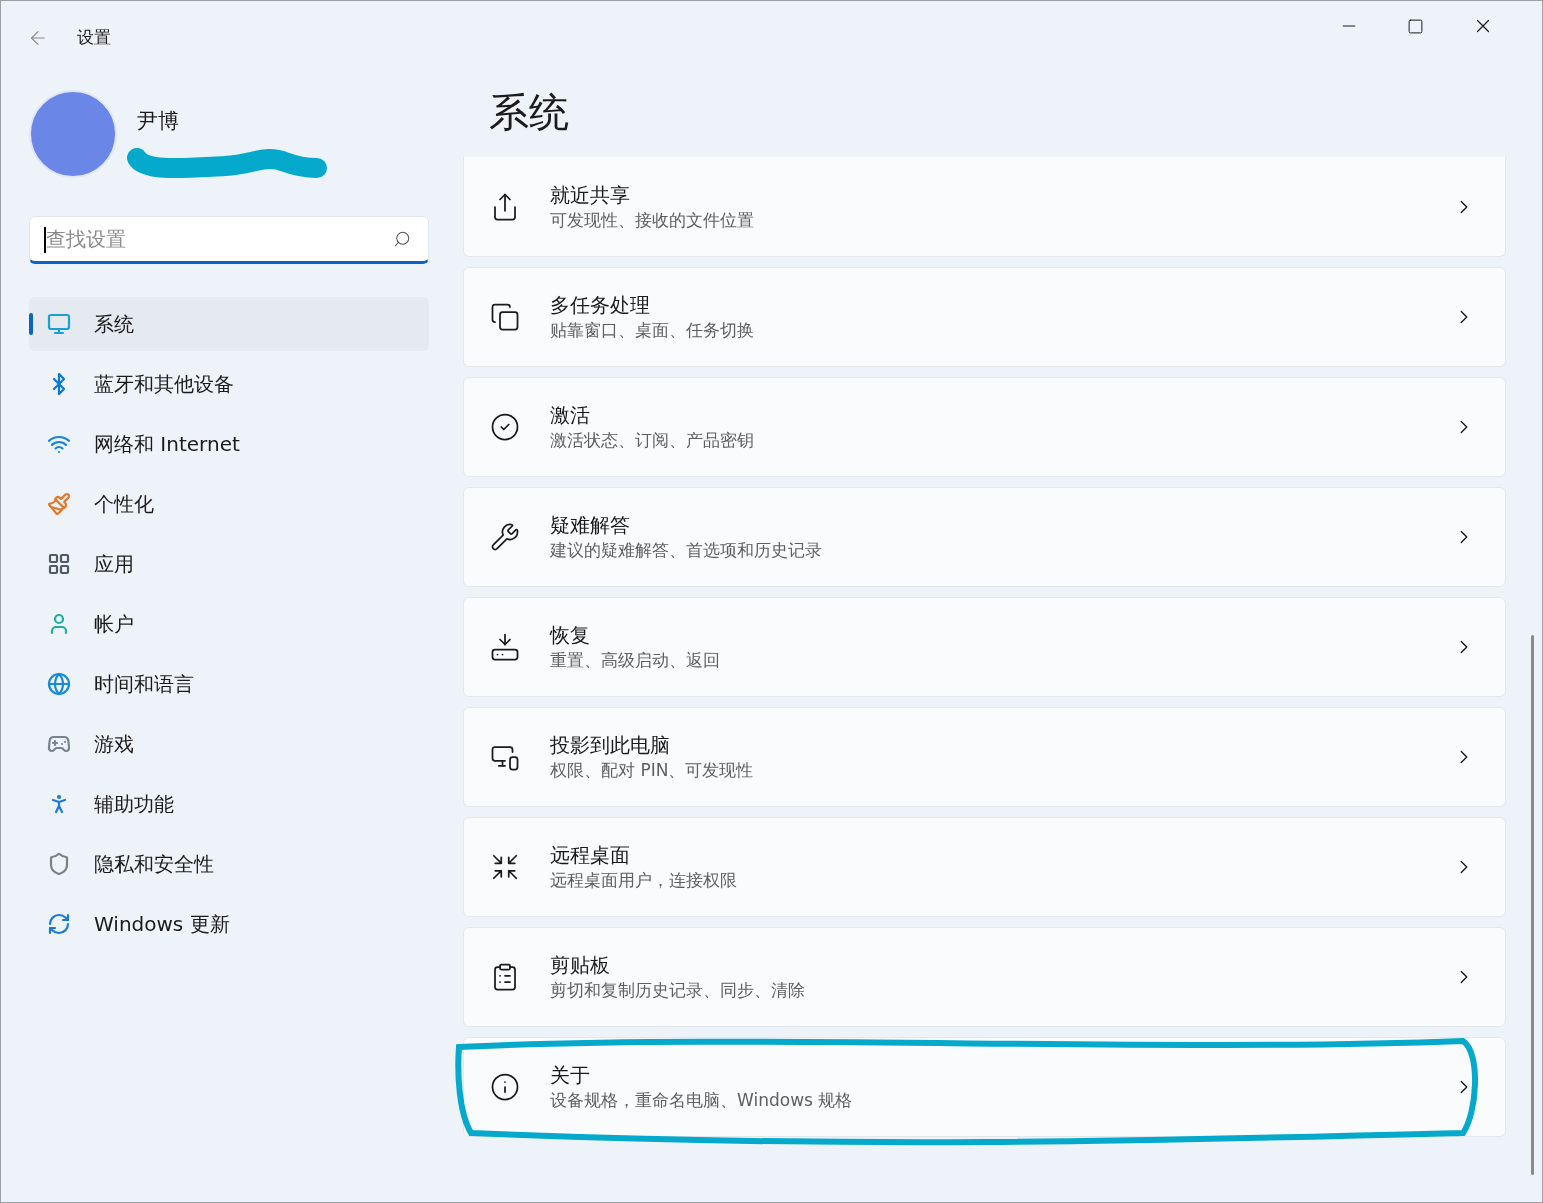 The width and height of the screenshot is (1543, 1203). What do you see at coordinates (570, 415) in the screenshot?
I see `setting-title: 激活` at bounding box center [570, 415].